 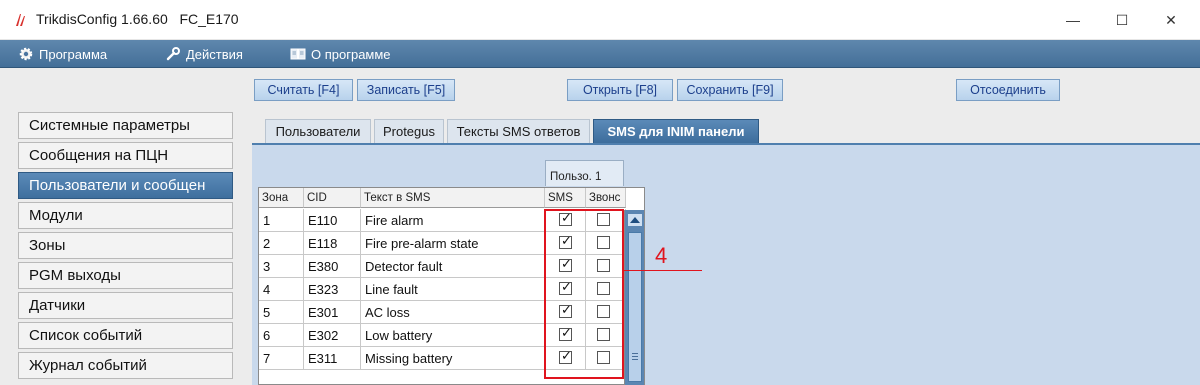 I want to click on disconnect-button: Отсоединить, so click(x=1008, y=90).